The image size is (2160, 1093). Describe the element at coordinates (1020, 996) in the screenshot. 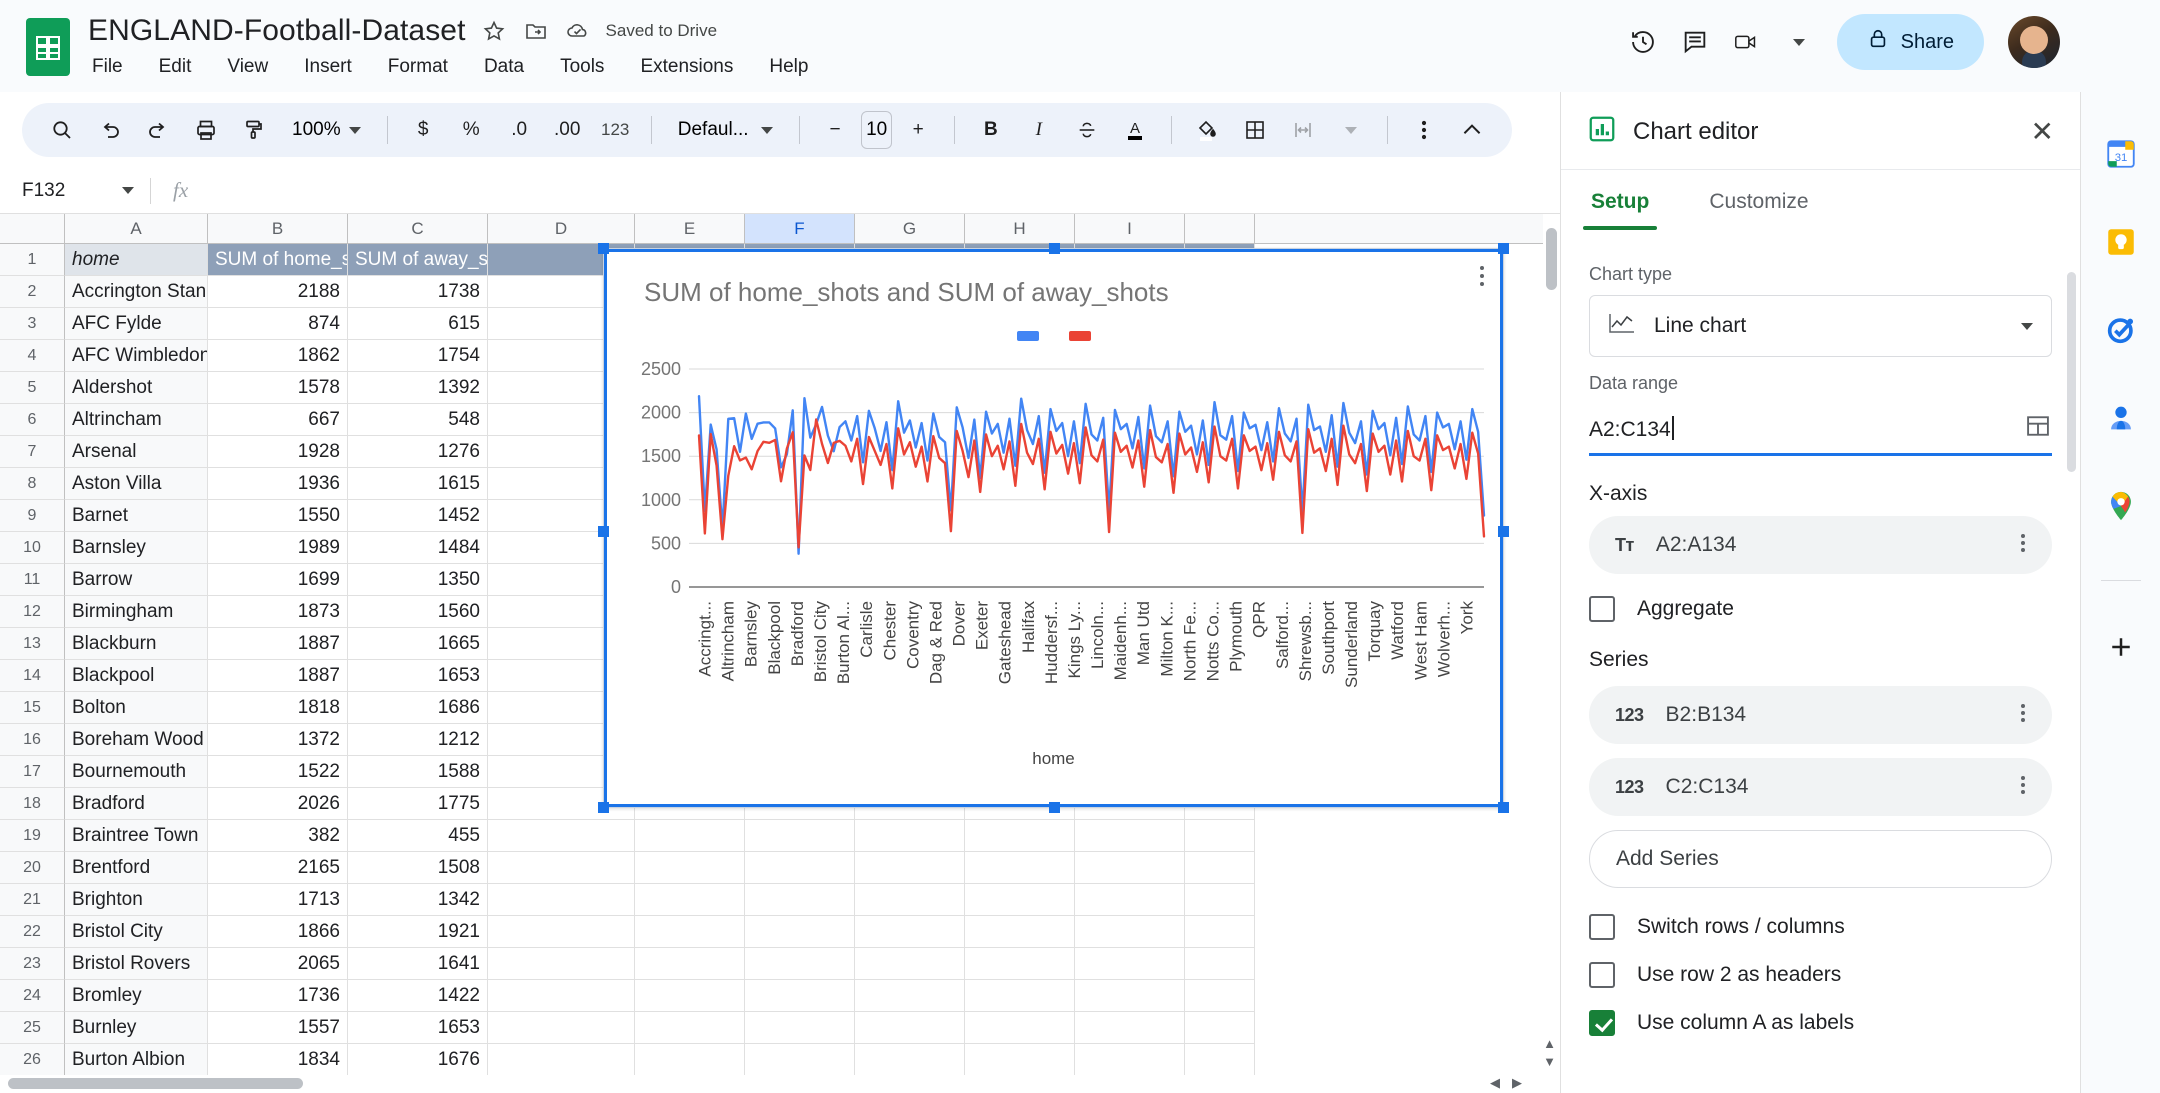

I see `cell-h24` at that location.